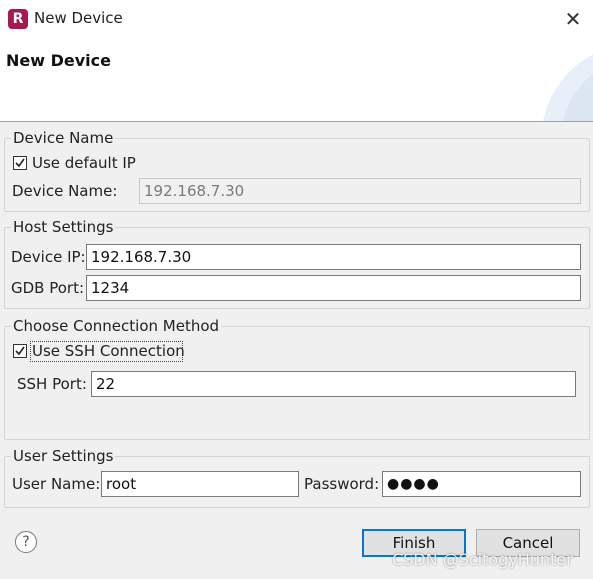  I want to click on title-bar: R New Device ✕, so click(296, 19).